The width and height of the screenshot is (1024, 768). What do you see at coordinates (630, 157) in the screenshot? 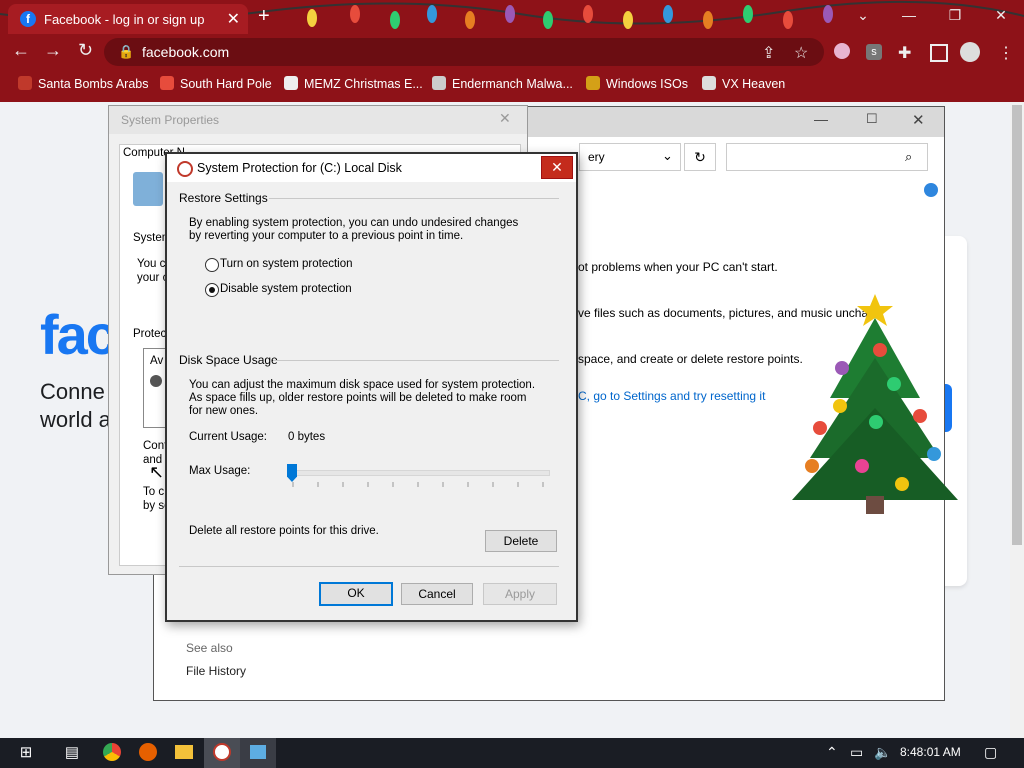
I see `address-dropdown: ery ⌄` at bounding box center [630, 157].